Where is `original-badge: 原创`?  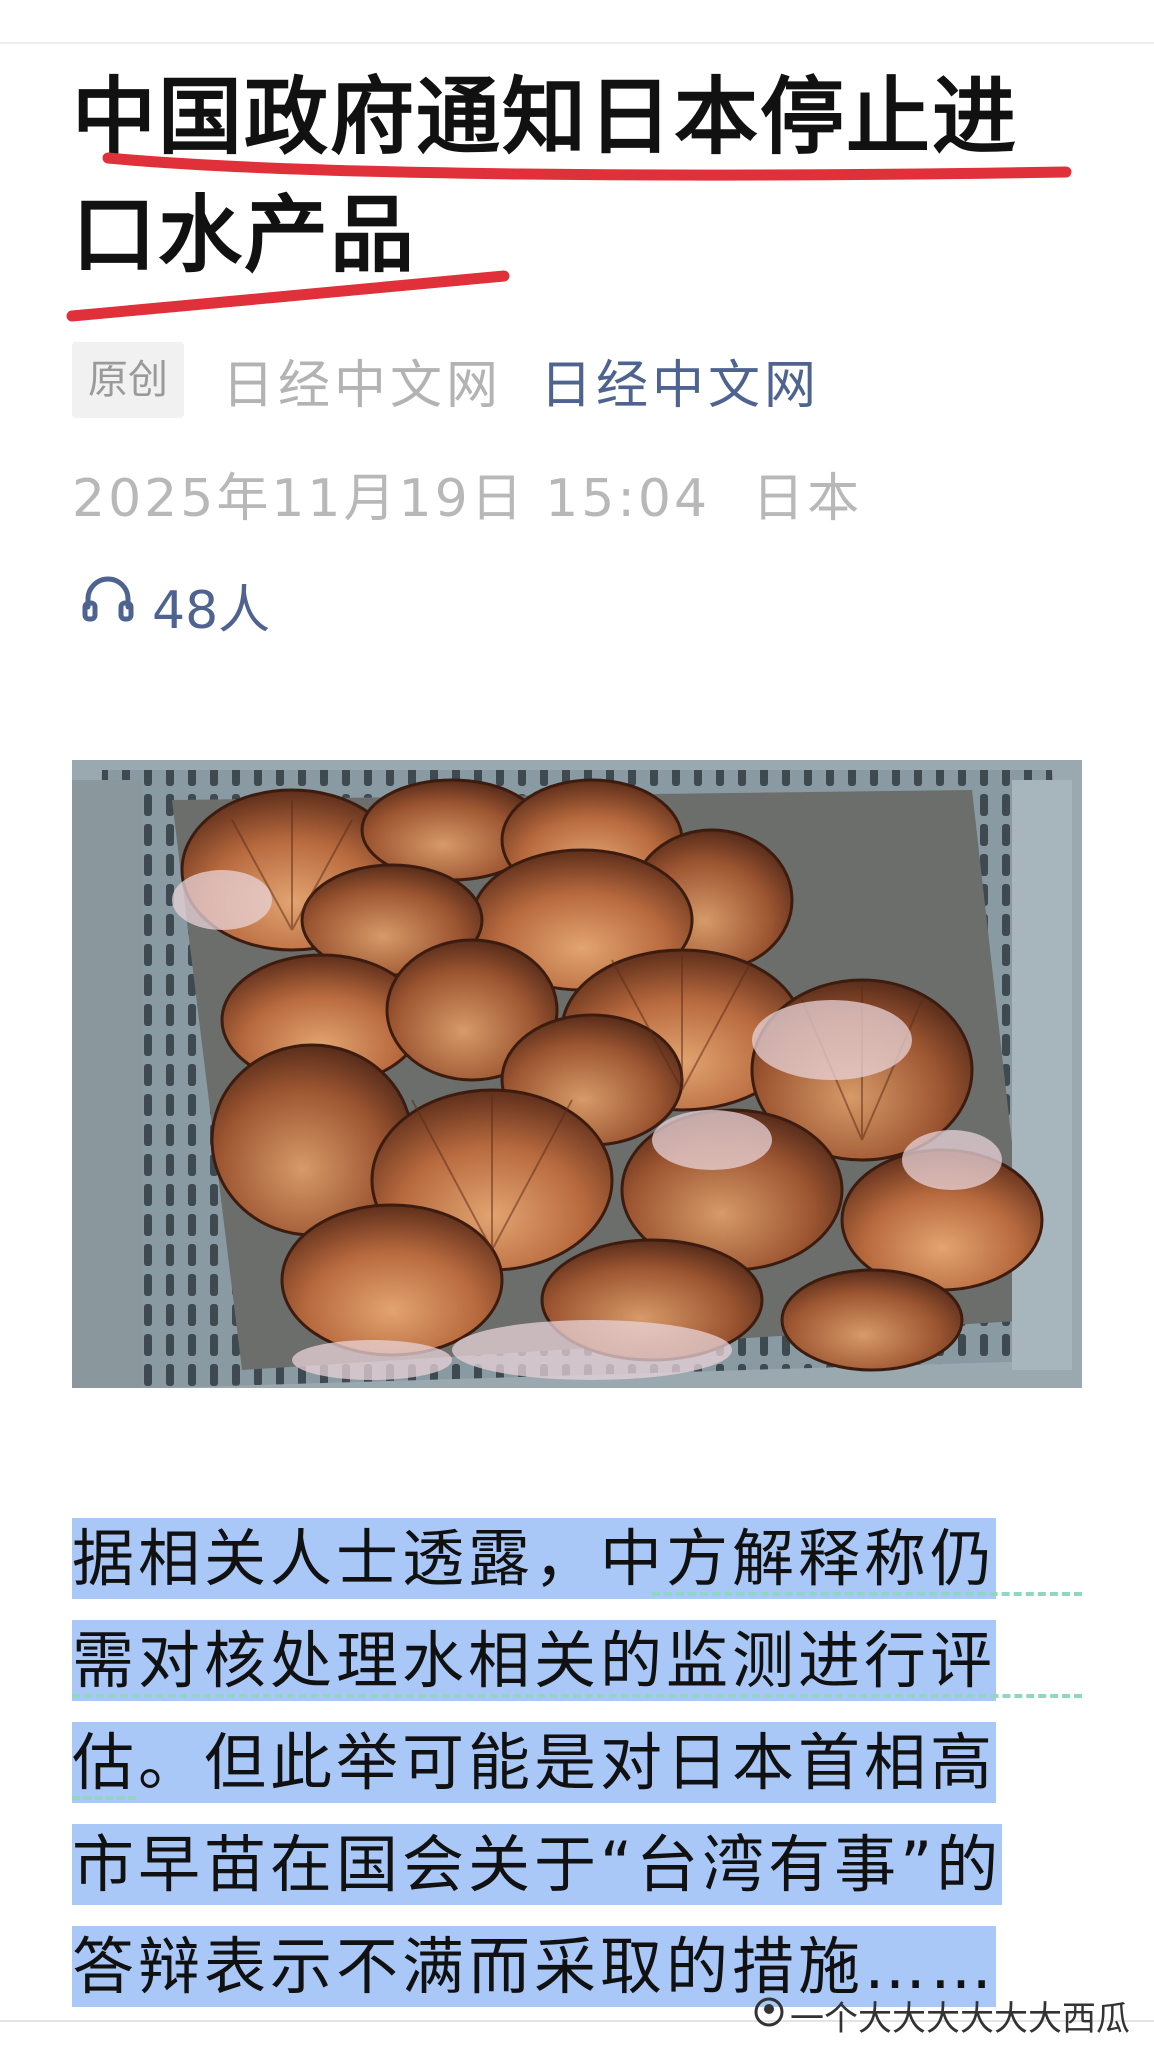
original-badge: 原创 is located at coordinates (128, 380).